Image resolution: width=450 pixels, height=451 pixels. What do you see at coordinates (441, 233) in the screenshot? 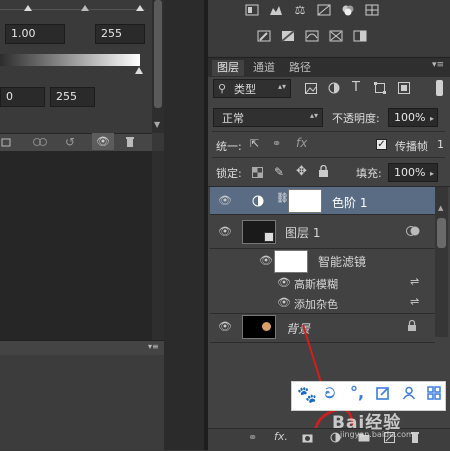
I see `layers-scroll-thumb` at bounding box center [441, 233].